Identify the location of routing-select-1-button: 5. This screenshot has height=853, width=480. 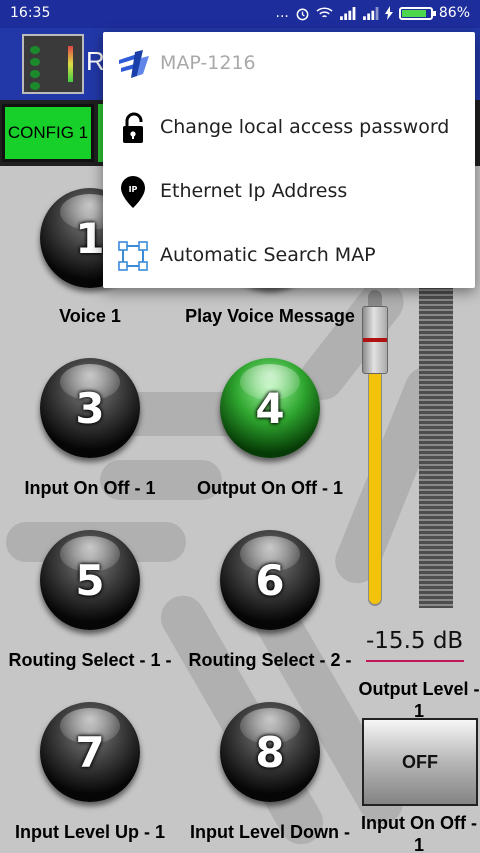
(90, 580).